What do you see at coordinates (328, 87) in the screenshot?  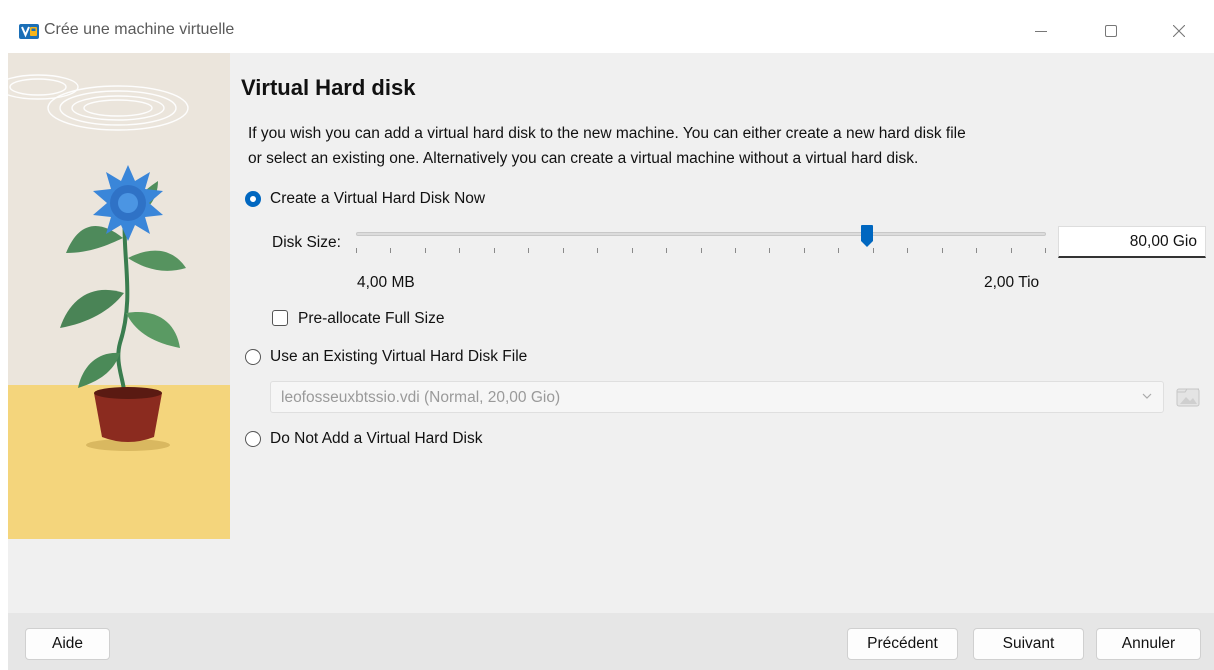 I see `page-title: Virtual Hard disk` at bounding box center [328, 87].